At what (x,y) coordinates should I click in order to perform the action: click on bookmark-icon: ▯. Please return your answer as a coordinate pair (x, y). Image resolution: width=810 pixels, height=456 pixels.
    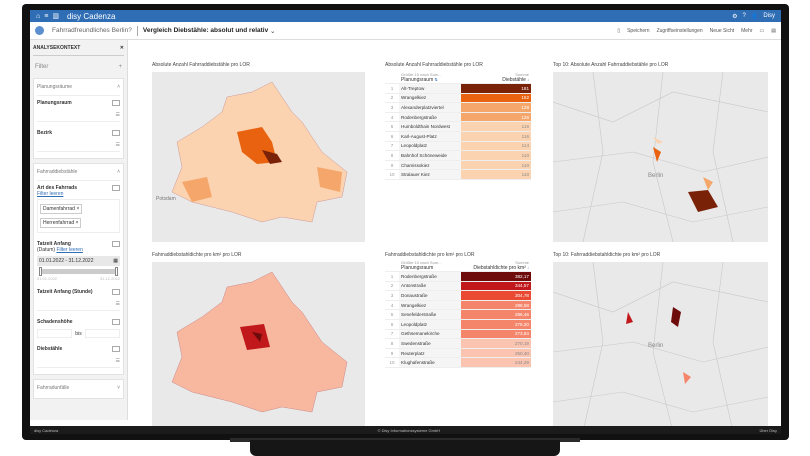
    Looking at the image, I should click on (618, 31).